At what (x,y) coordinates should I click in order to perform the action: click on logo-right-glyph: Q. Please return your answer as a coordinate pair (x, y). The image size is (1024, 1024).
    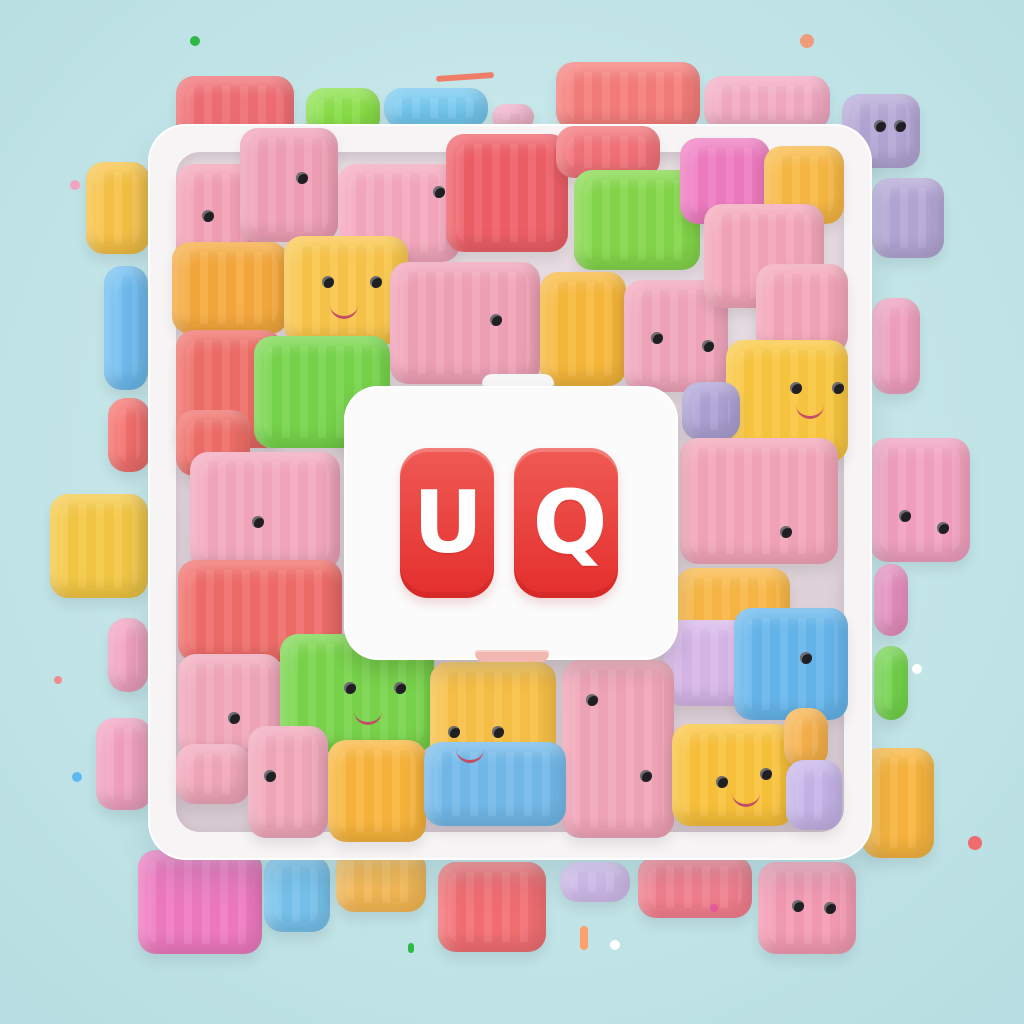
    Looking at the image, I should click on (570, 522).